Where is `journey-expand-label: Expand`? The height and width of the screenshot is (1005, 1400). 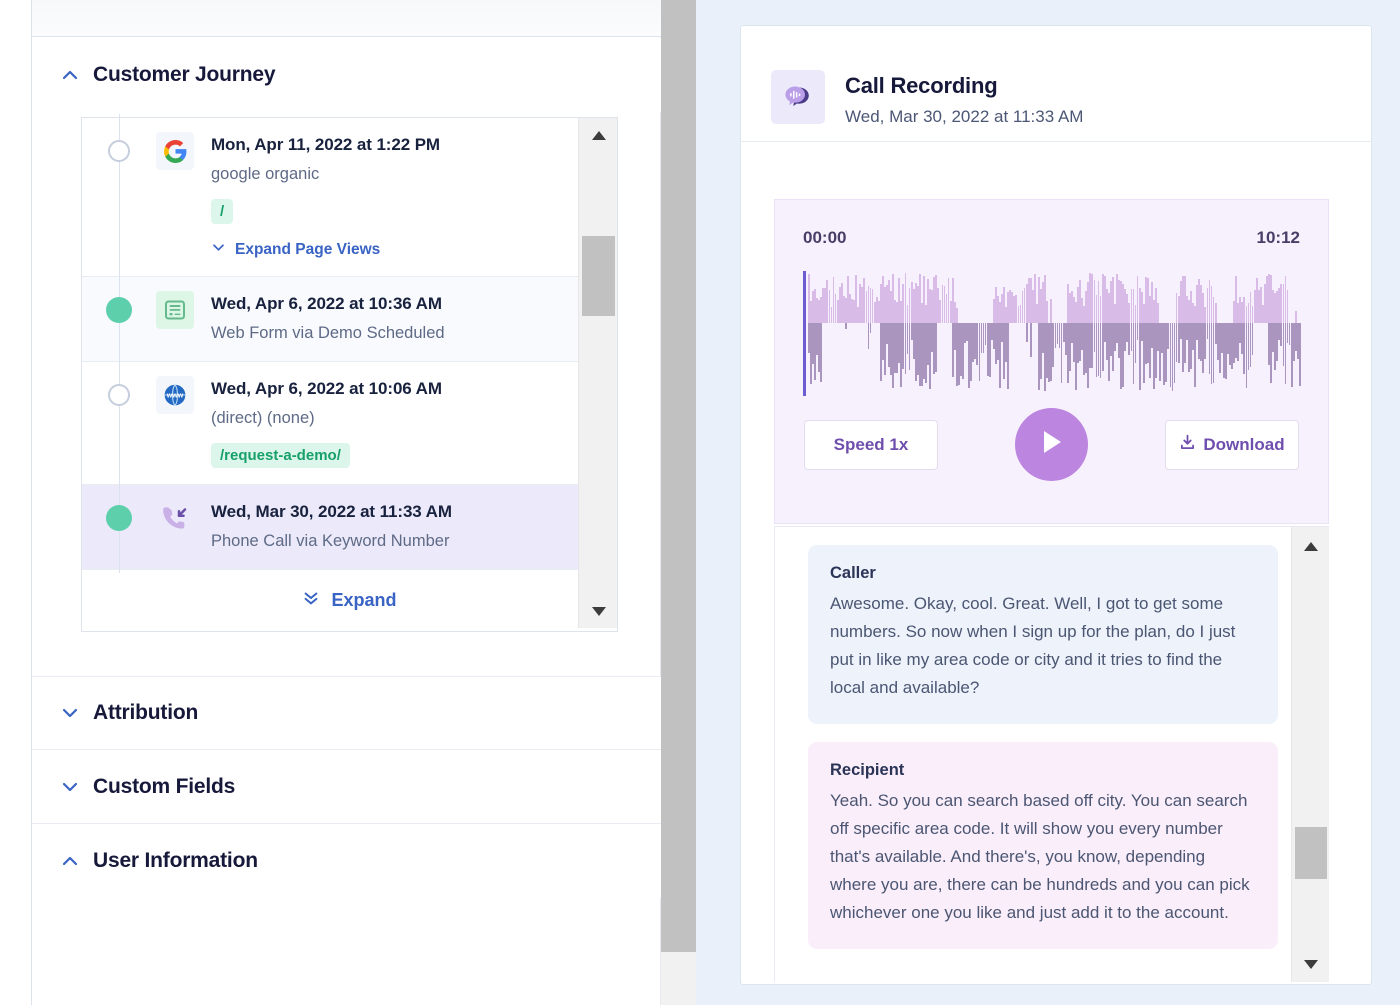 journey-expand-label: Expand is located at coordinates (364, 600).